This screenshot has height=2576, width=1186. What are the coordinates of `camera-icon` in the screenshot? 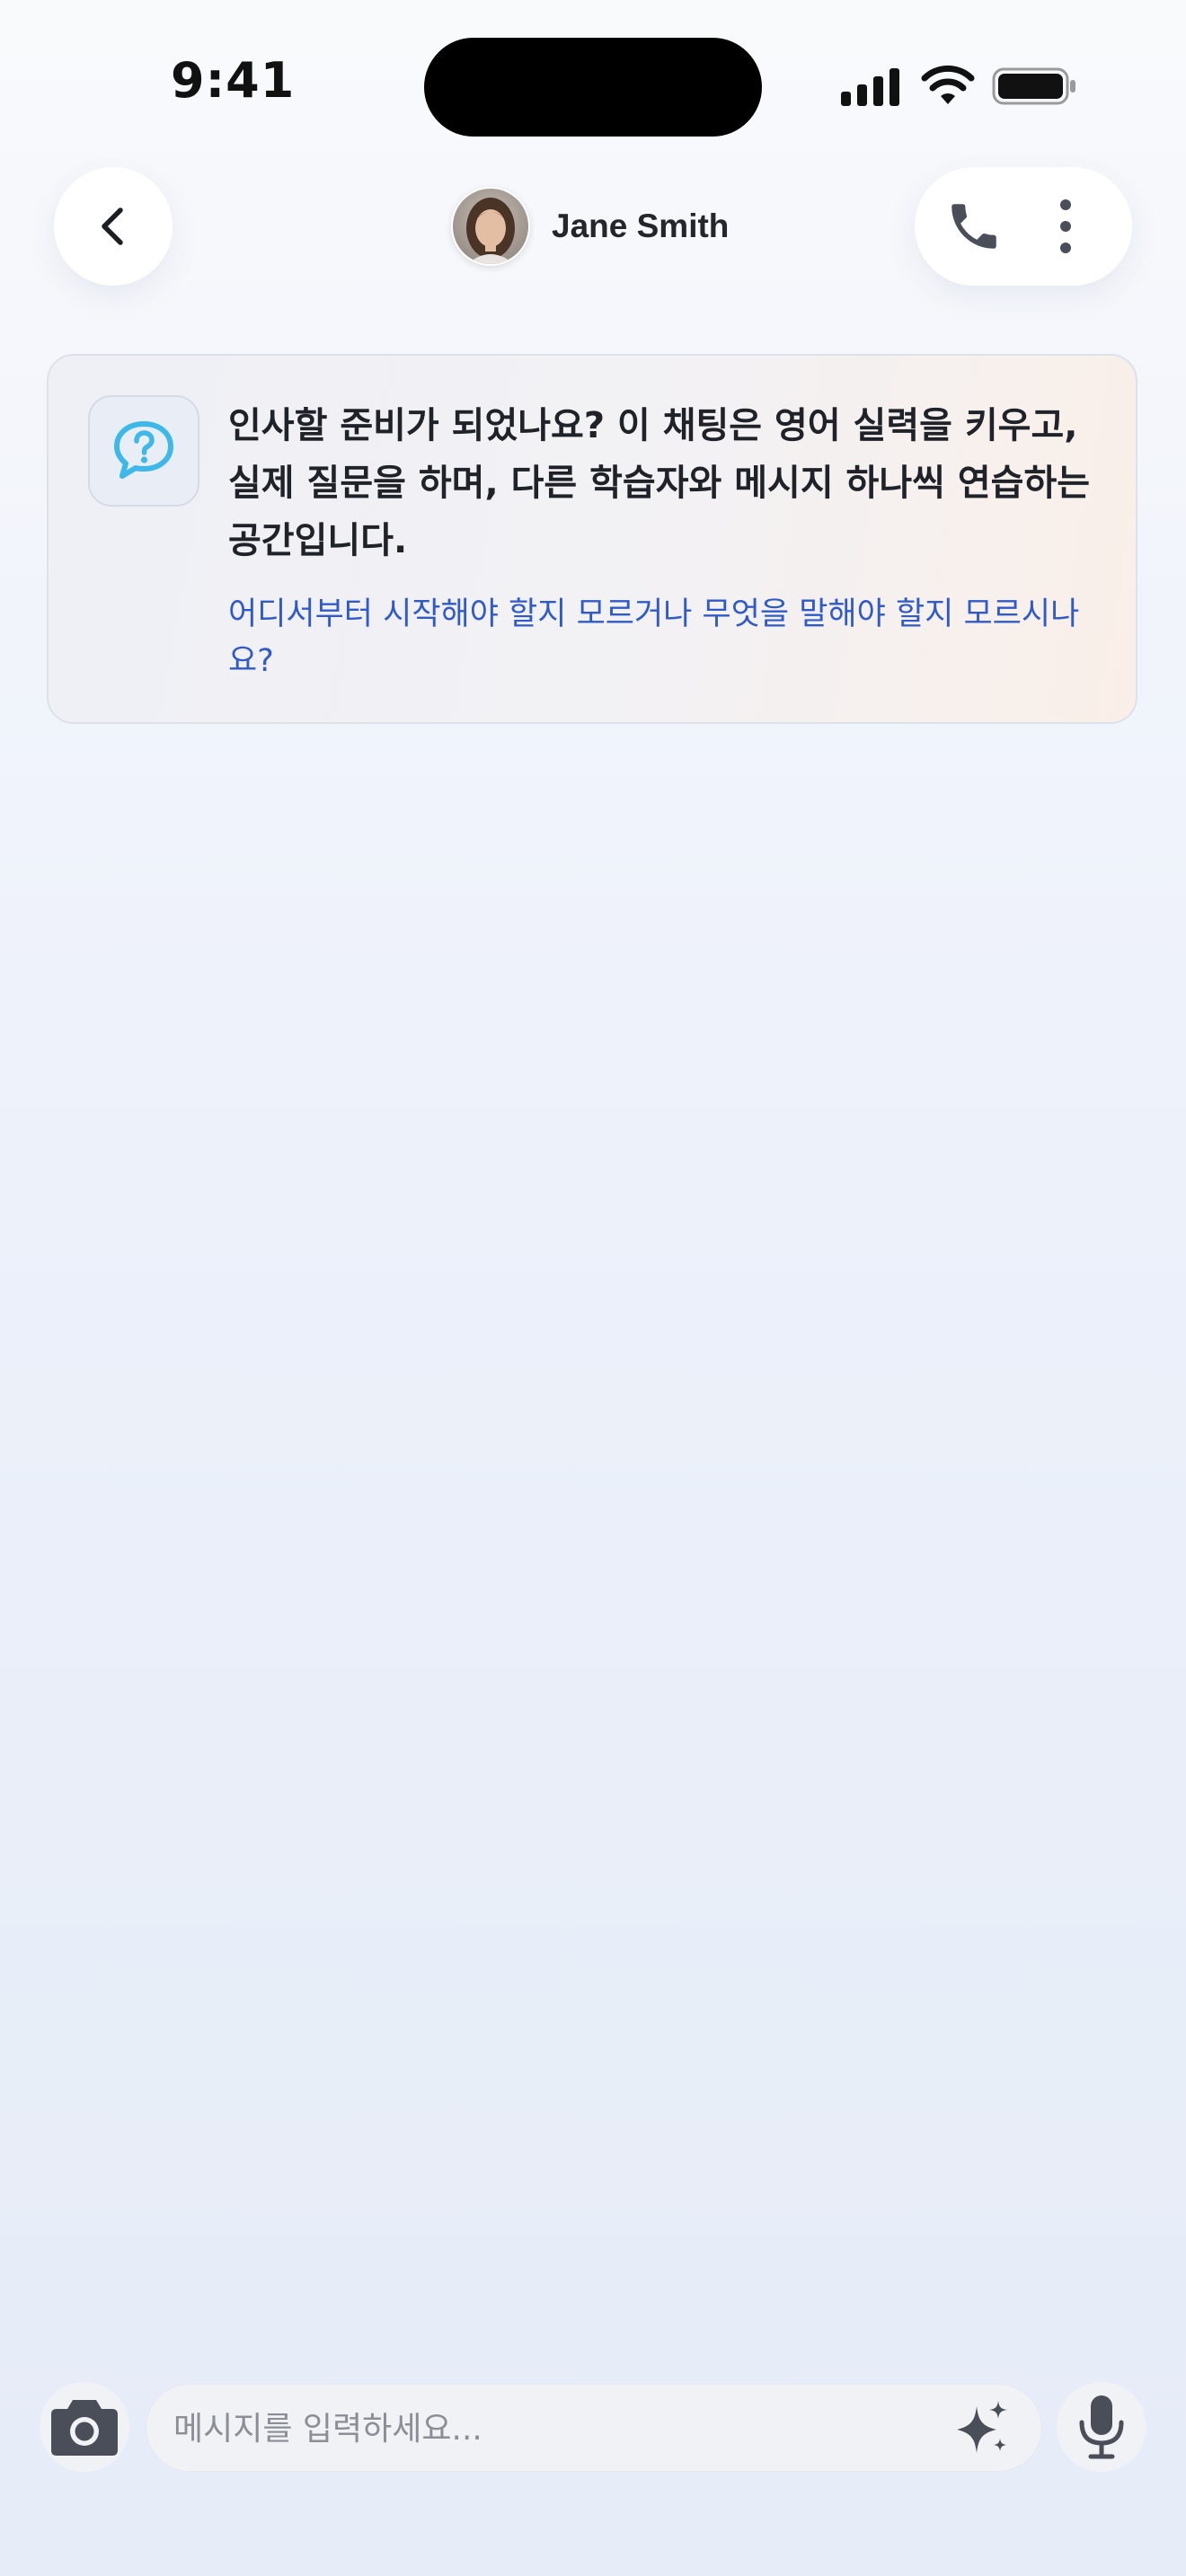 It's located at (84, 2428).